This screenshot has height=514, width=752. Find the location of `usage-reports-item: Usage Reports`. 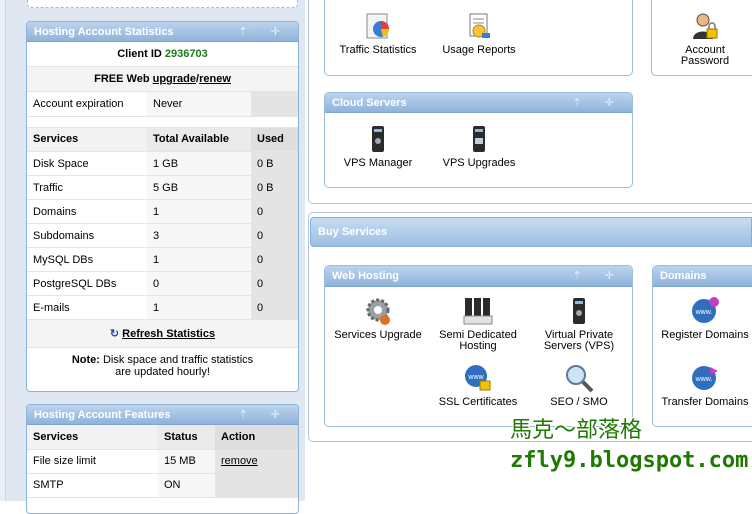

usage-reports-item: Usage Reports is located at coordinates (479, 33).